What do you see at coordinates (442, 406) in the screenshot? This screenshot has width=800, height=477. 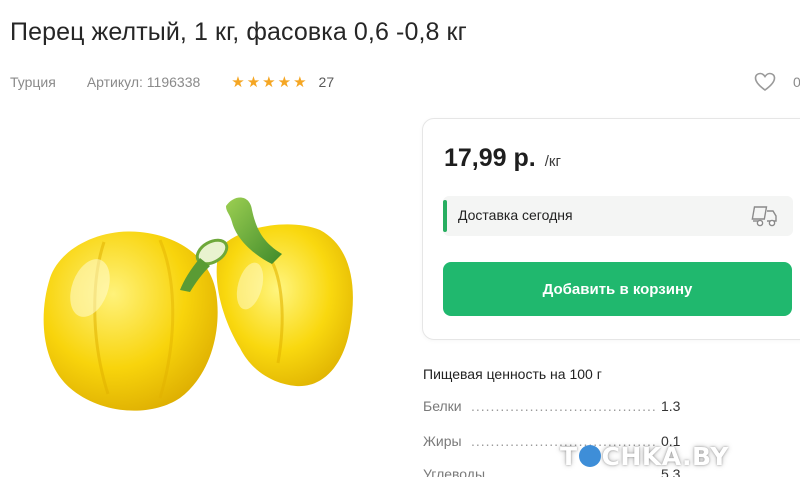 I see `nutrition-label: Белки` at bounding box center [442, 406].